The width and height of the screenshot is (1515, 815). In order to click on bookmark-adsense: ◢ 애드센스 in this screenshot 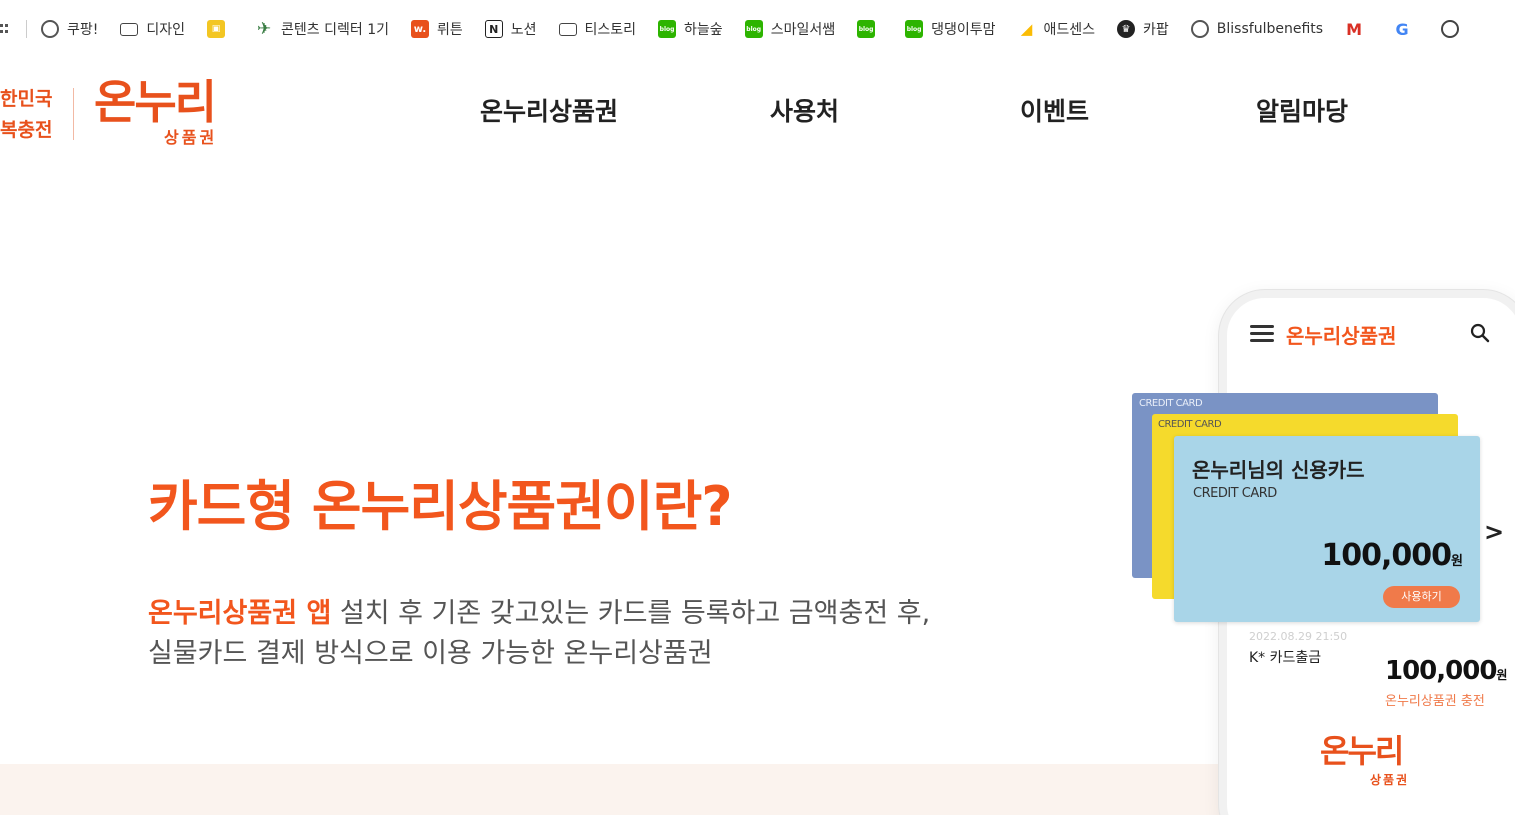, I will do `click(1057, 29)`.